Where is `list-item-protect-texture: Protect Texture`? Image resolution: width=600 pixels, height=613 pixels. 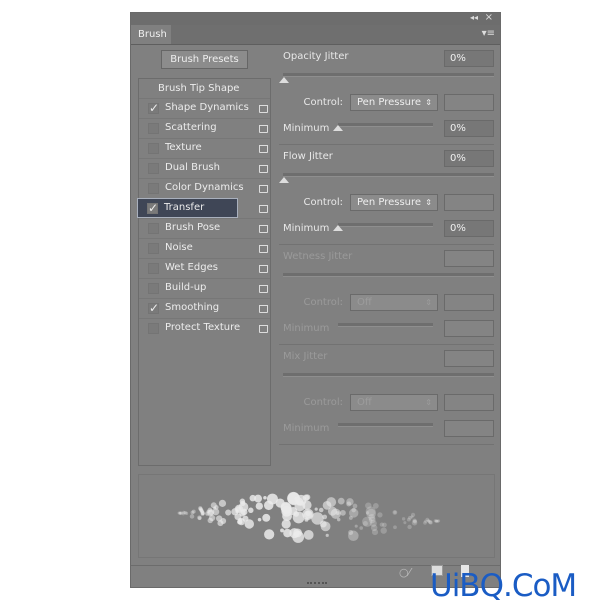 list-item-protect-texture: Protect Texture is located at coordinates (204, 328).